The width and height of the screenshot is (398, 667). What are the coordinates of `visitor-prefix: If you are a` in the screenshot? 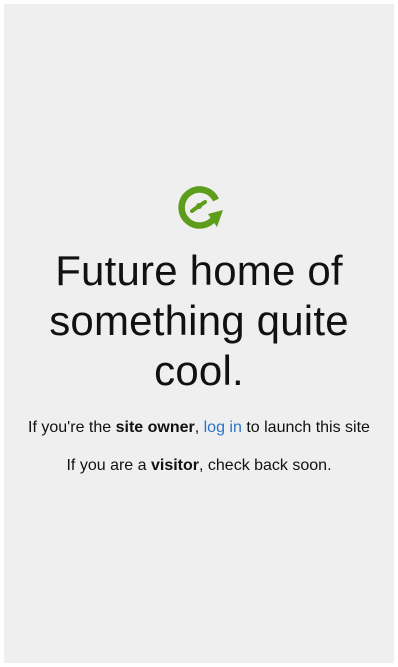 It's located at (108, 465).